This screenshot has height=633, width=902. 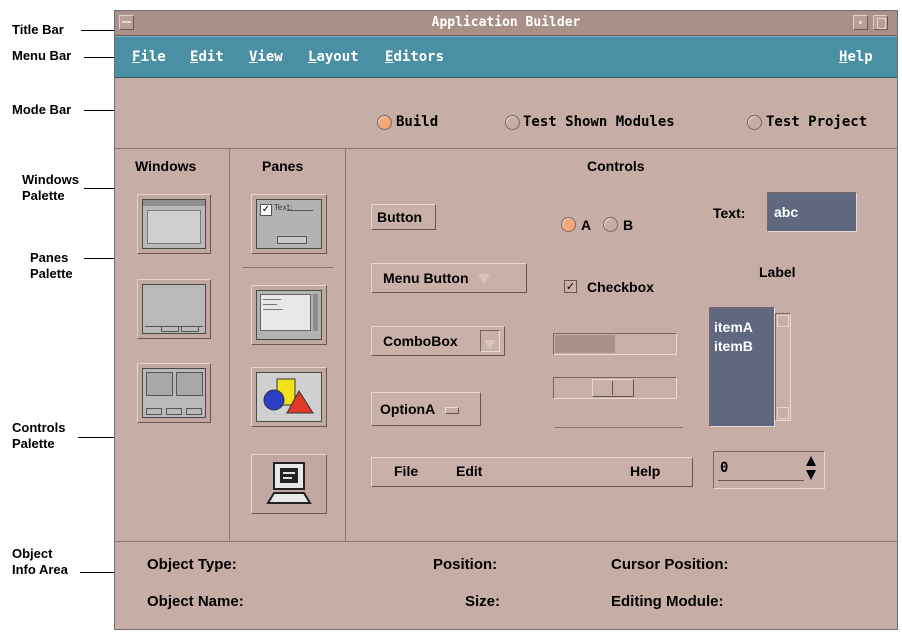 I want to click on annotation-line: Controls, so click(x=39, y=427).